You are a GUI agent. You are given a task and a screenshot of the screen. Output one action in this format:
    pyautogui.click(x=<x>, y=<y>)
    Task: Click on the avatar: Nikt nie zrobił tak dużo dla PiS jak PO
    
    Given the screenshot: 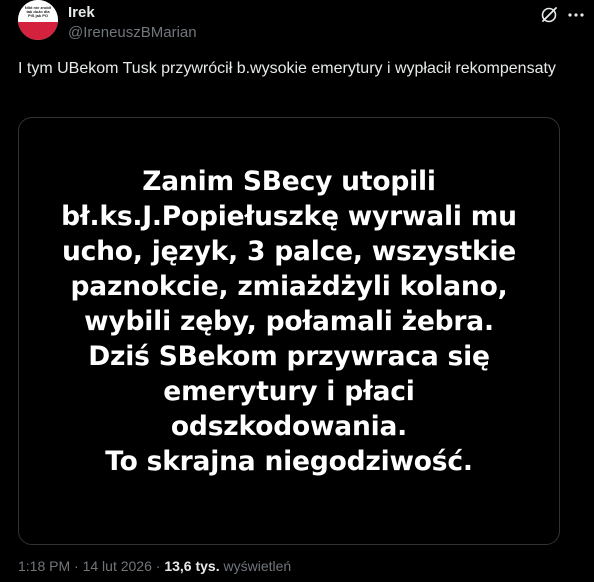 What is the action you would take?
    pyautogui.click(x=38, y=20)
    